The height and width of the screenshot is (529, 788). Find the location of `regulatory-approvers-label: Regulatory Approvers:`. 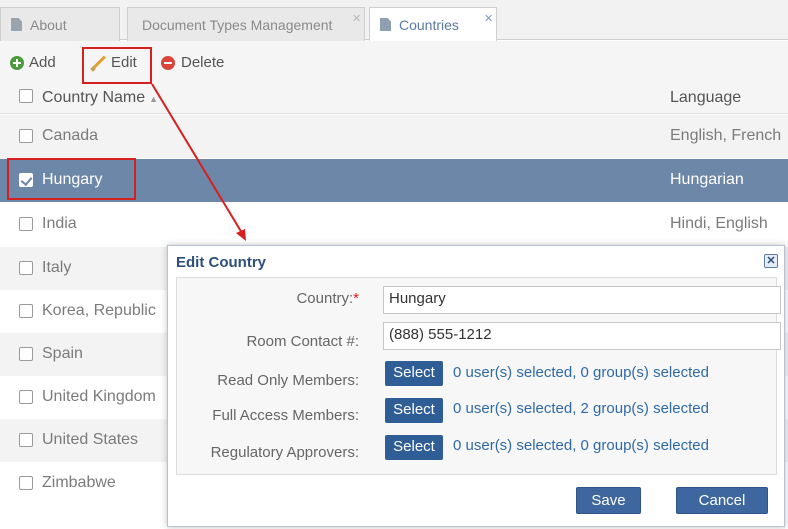

regulatory-approvers-label: Regulatory Approvers: is located at coordinates (284, 452).